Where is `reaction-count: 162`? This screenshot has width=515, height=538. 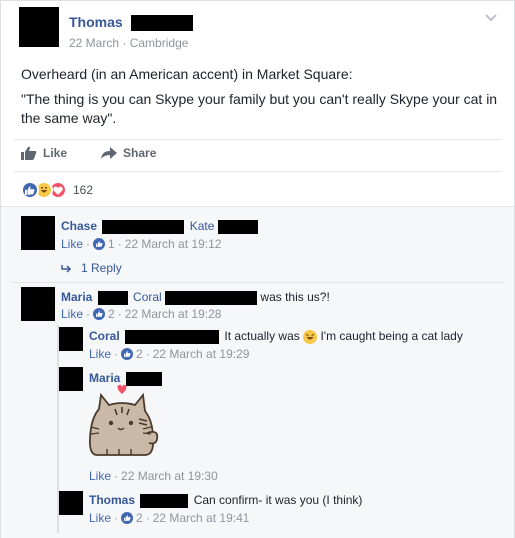 reaction-count: 162 is located at coordinates (83, 190).